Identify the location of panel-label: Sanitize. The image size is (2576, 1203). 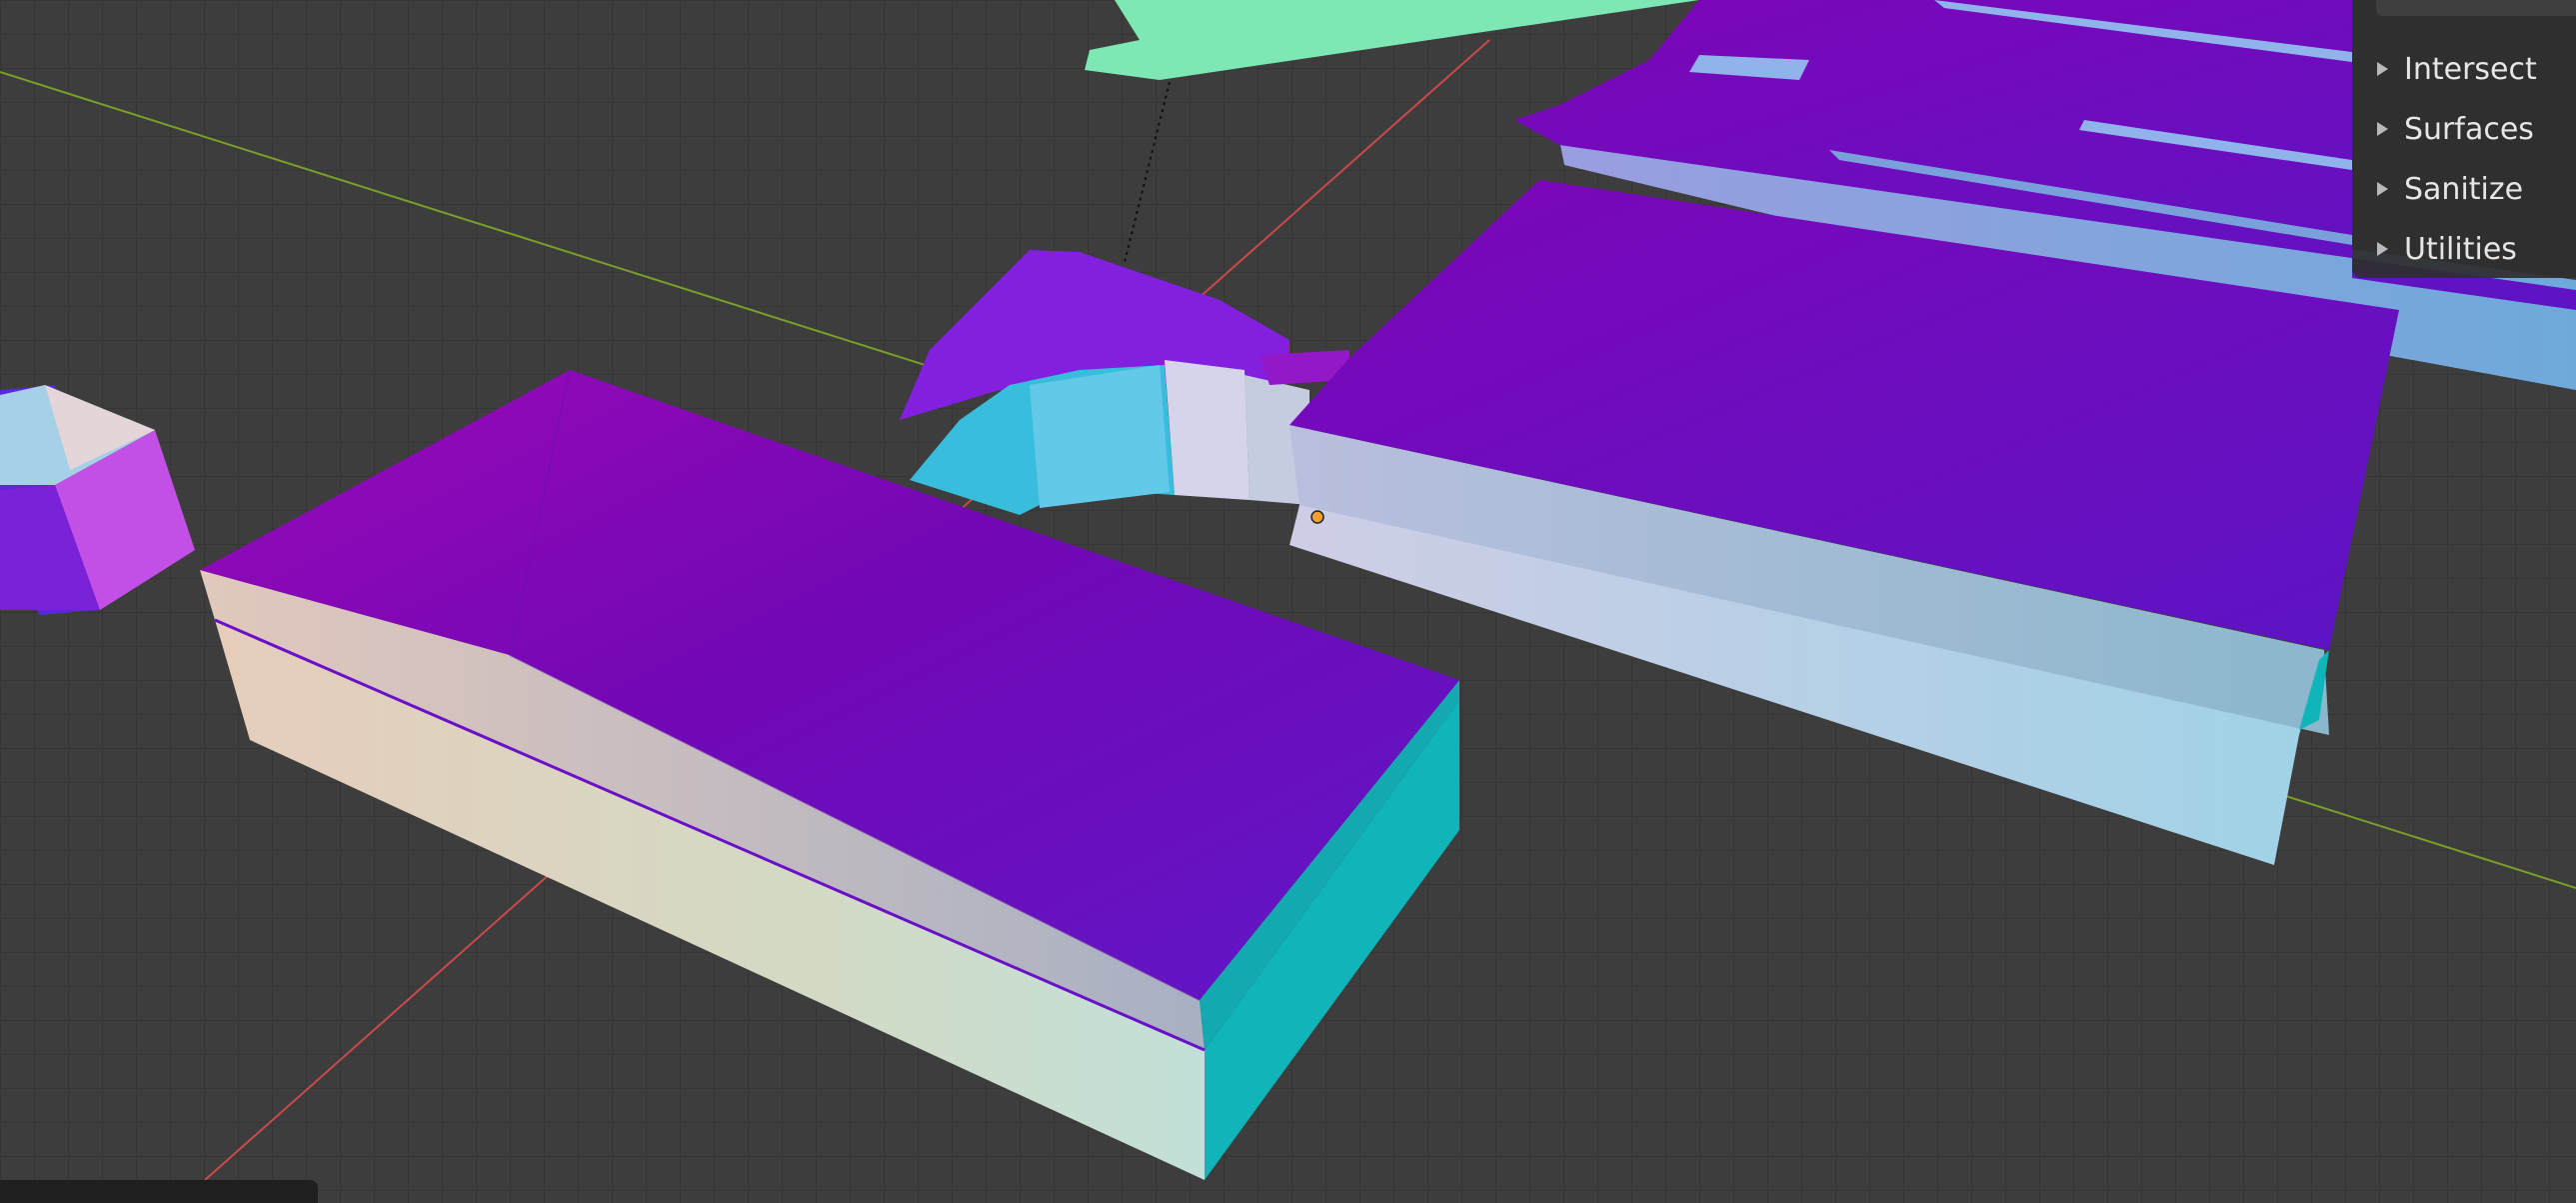
(2464, 189).